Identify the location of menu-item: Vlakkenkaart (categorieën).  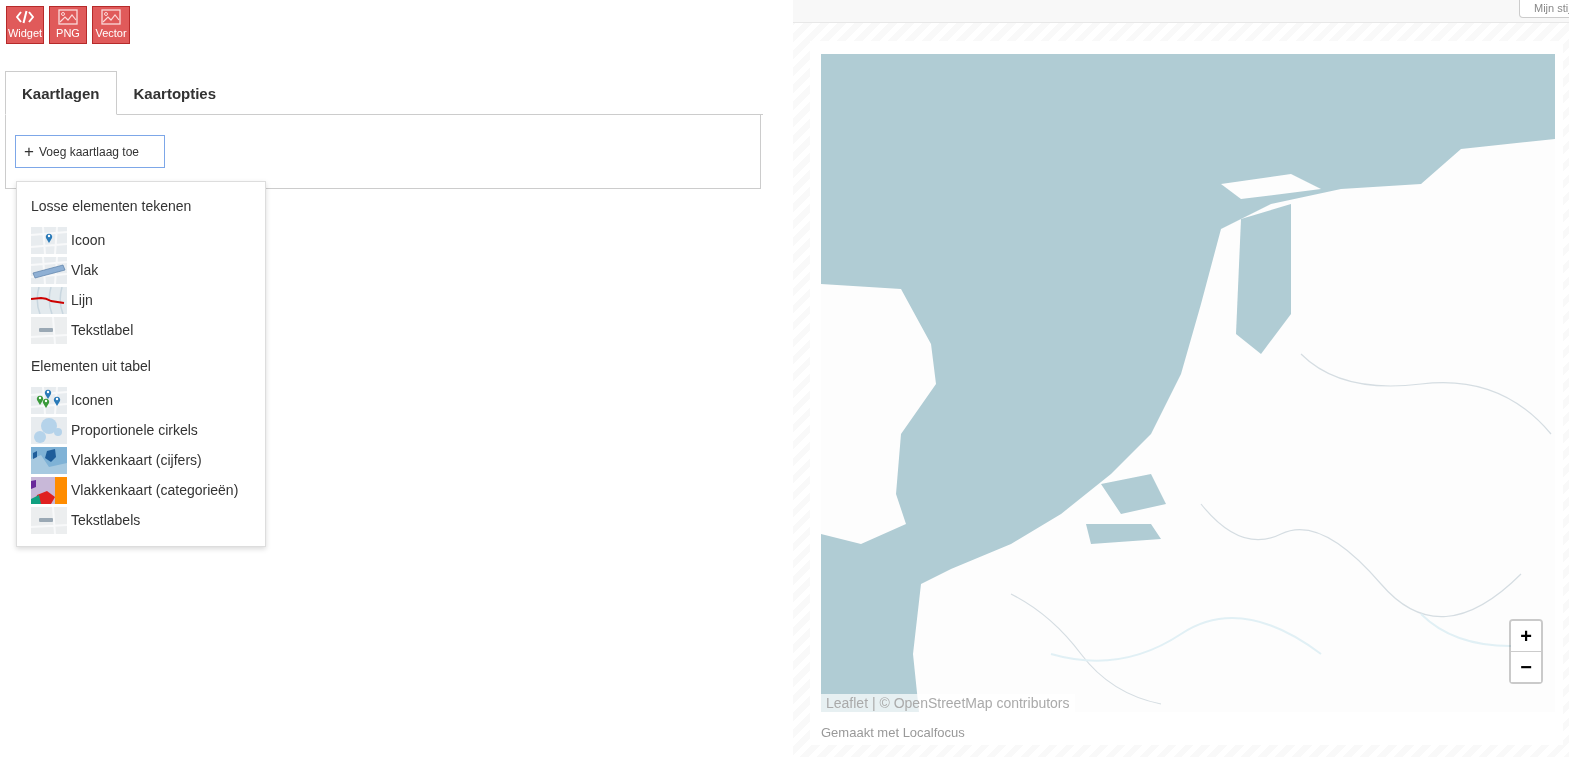
(135, 490).